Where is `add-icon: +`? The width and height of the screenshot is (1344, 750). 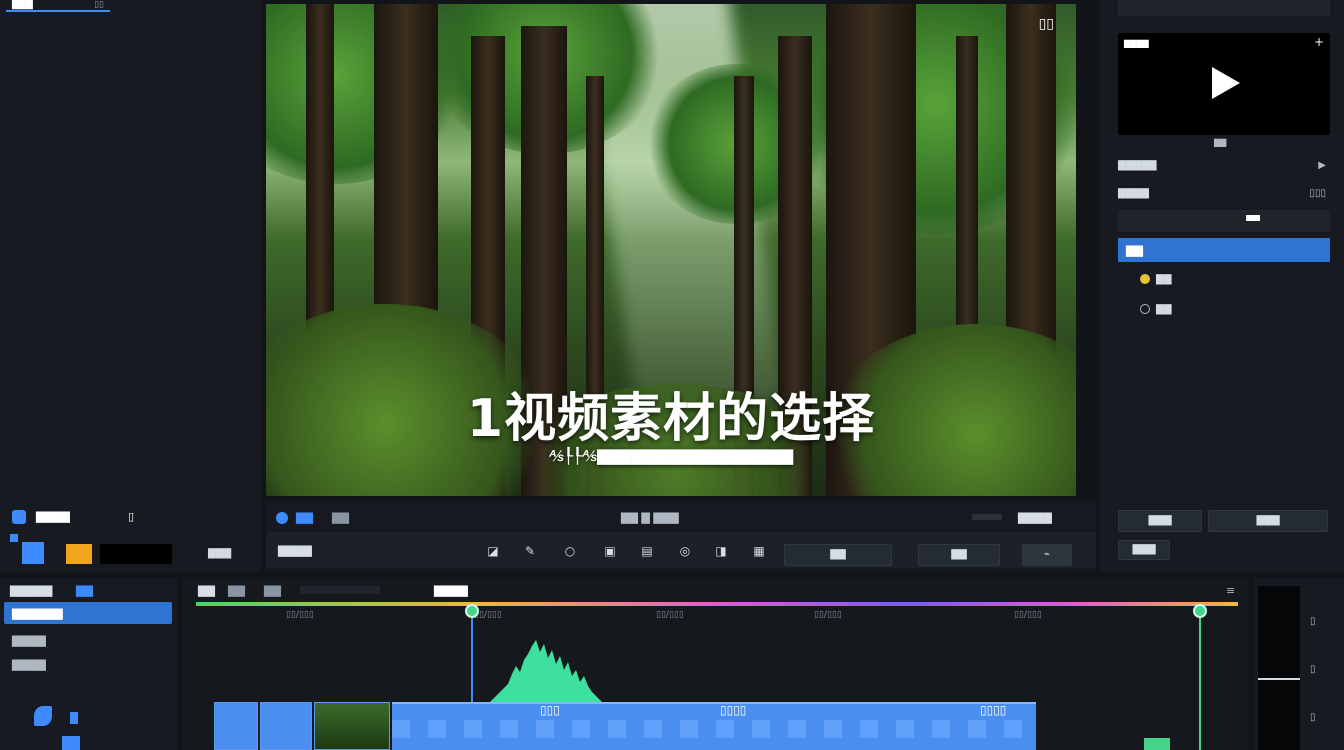 add-icon: + is located at coordinates (1319, 42).